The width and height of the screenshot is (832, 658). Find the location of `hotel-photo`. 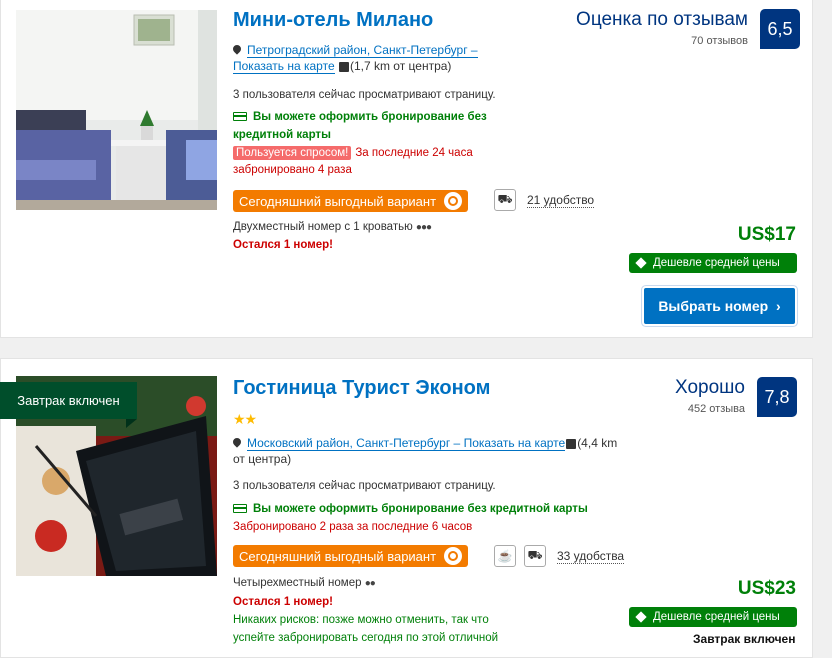

hotel-photo is located at coordinates (116, 110).